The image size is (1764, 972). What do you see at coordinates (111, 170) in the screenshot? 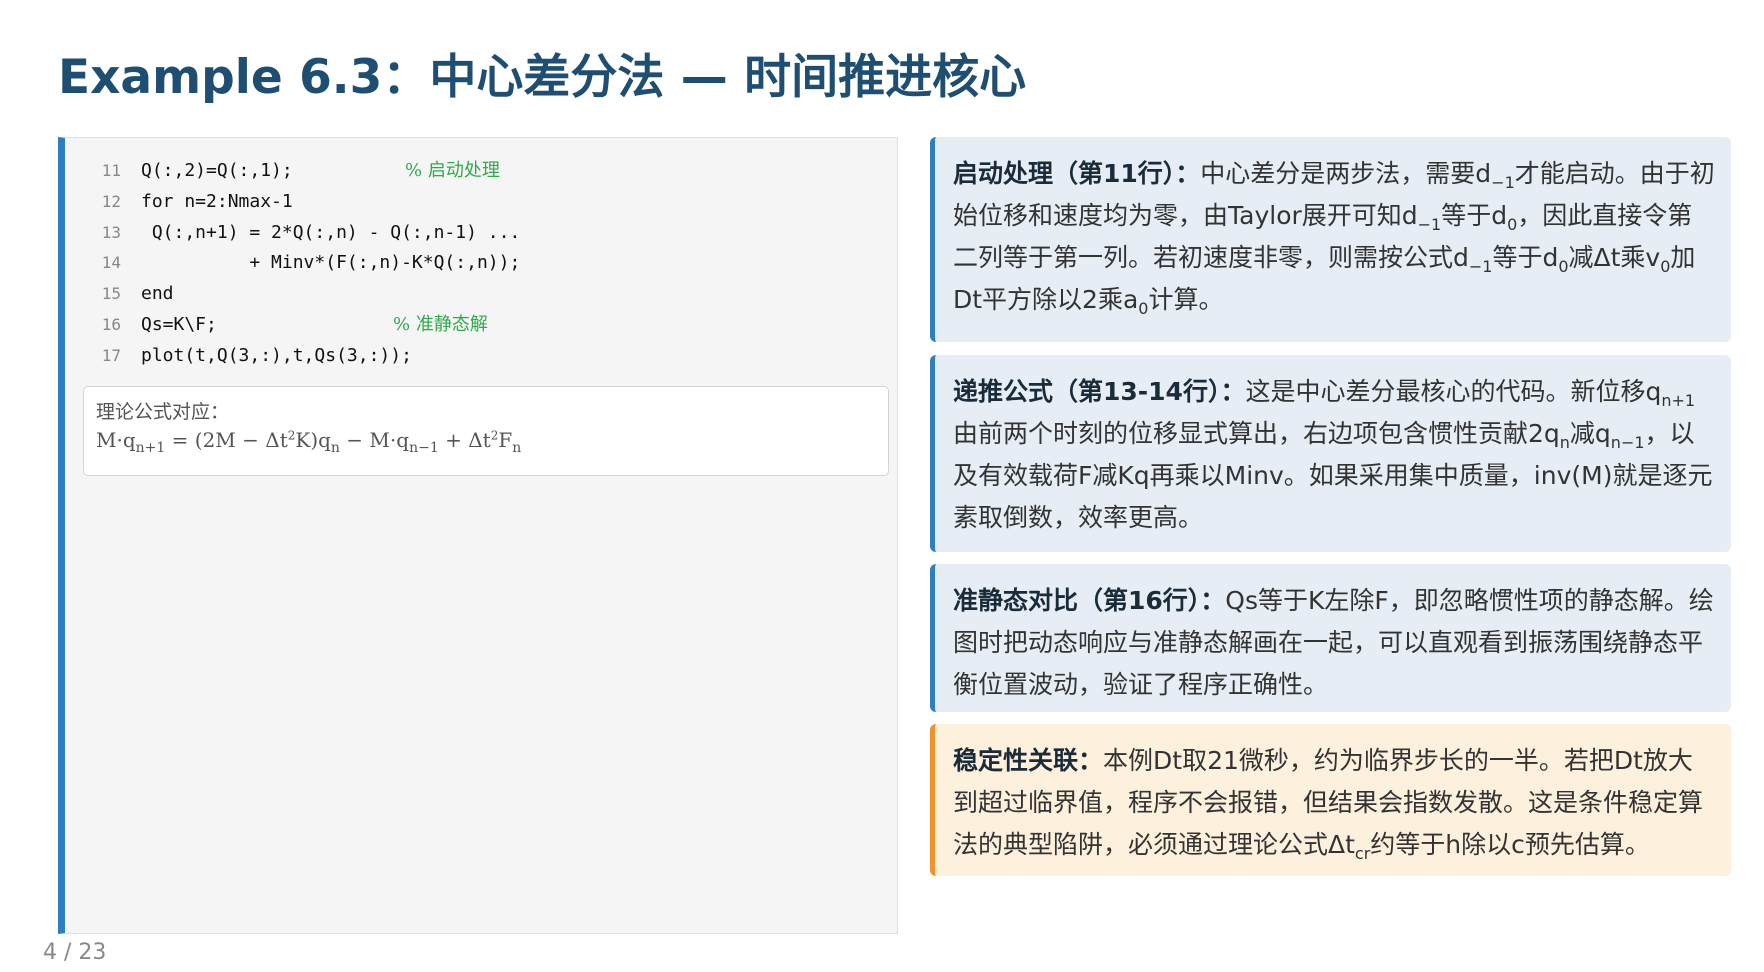
I see `line-number: 11` at bounding box center [111, 170].